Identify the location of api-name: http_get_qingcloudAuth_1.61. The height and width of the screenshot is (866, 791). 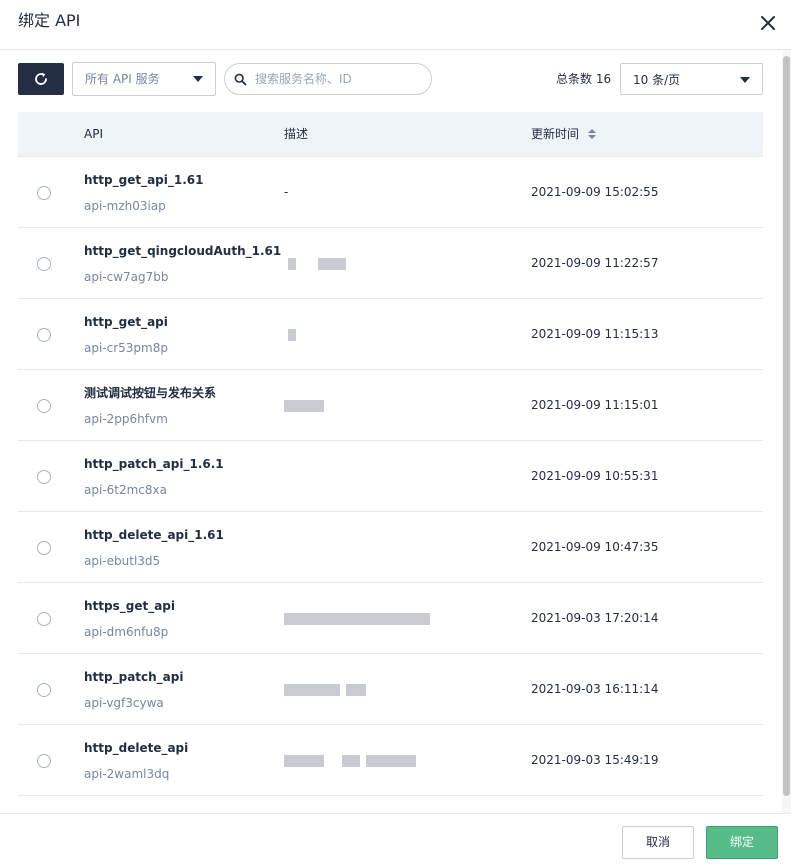
(183, 251).